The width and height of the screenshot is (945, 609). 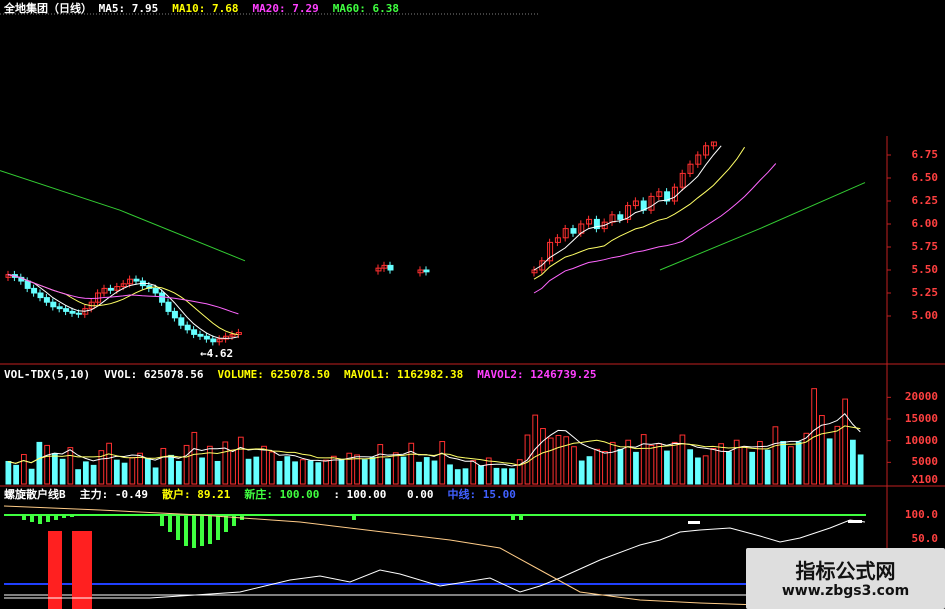 What do you see at coordinates (845, 571) in the screenshot?
I see `watermark-title: 指标公式网` at bounding box center [845, 571].